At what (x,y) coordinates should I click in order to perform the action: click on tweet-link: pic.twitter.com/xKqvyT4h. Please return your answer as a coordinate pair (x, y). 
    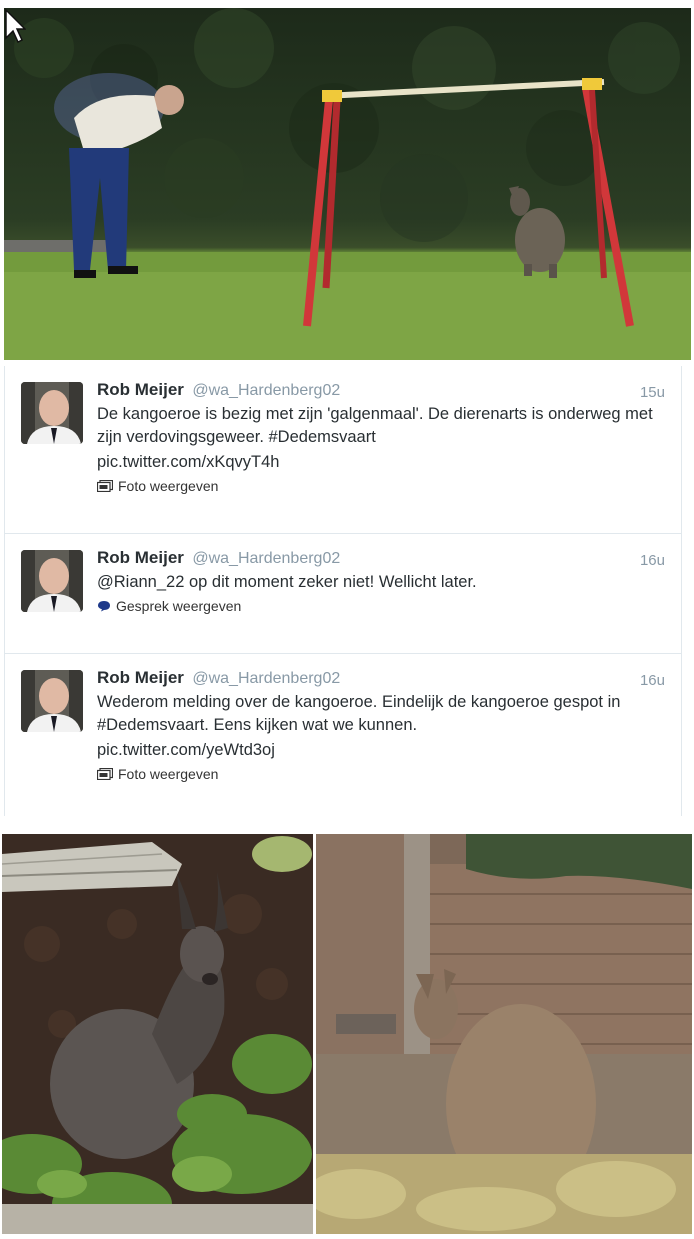
    Looking at the image, I should click on (382, 462).